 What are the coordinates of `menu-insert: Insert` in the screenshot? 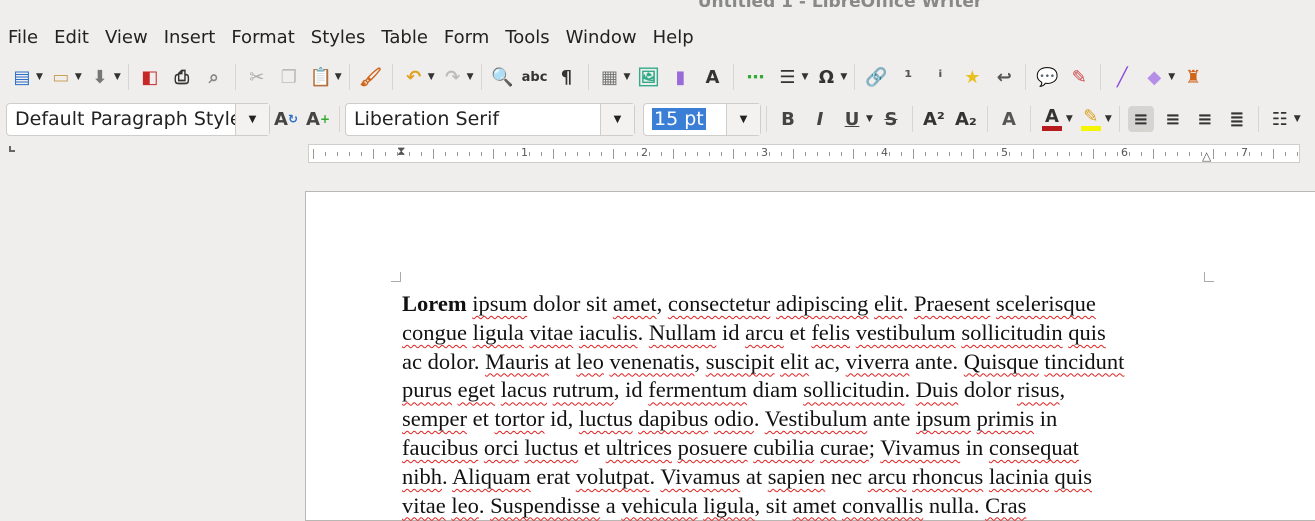 It's located at (190, 38).